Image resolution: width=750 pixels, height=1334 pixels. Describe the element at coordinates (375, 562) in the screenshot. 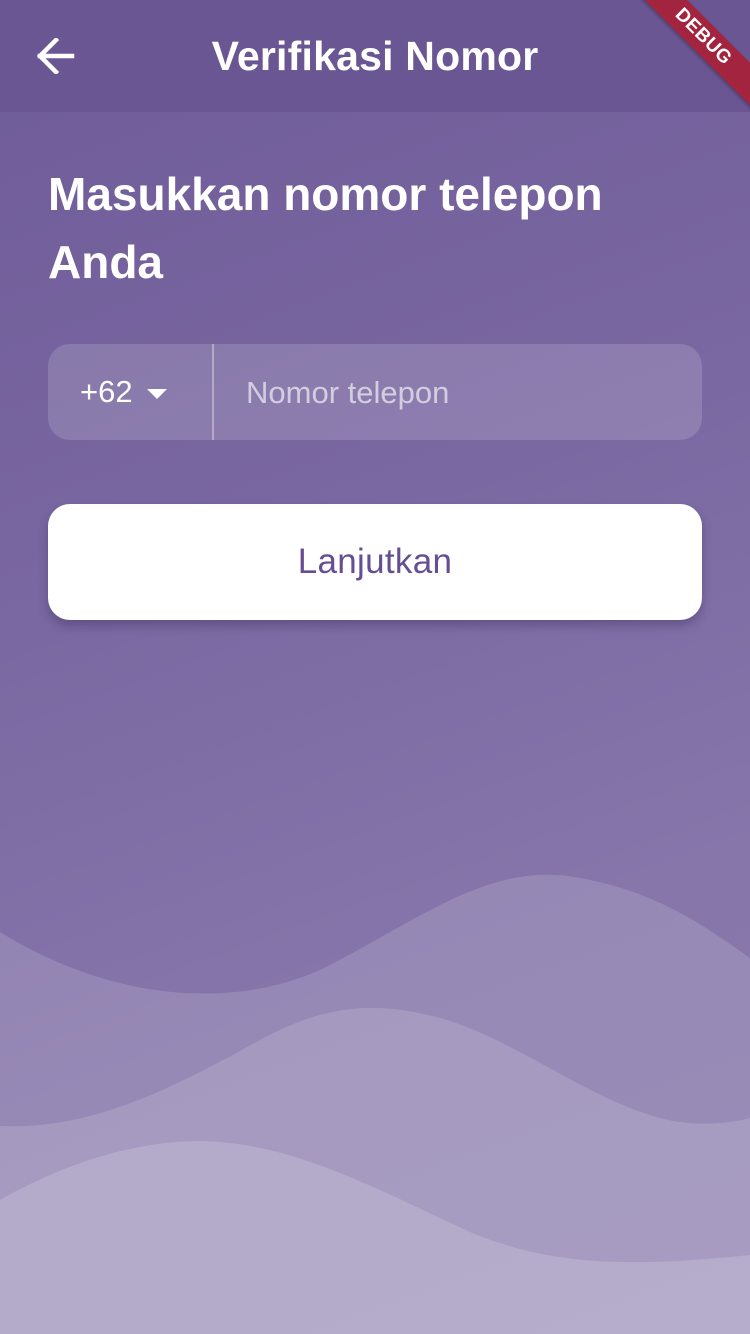

I see `continue-button: Lanjutkan` at that location.